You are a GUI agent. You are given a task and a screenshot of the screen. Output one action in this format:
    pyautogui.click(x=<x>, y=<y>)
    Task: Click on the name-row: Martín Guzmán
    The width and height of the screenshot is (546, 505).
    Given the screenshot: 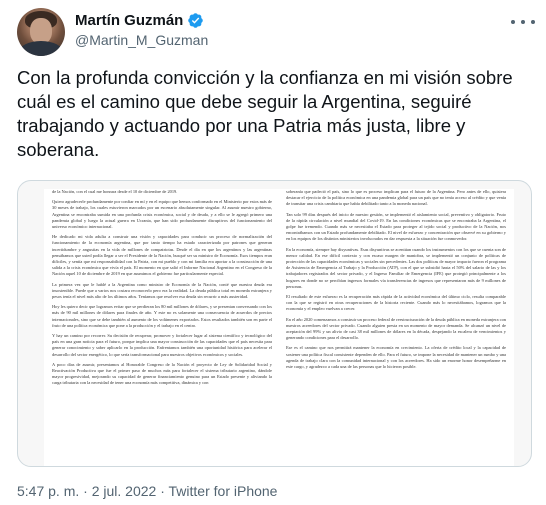 What is the action you would take?
    pyautogui.click(x=141, y=20)
    